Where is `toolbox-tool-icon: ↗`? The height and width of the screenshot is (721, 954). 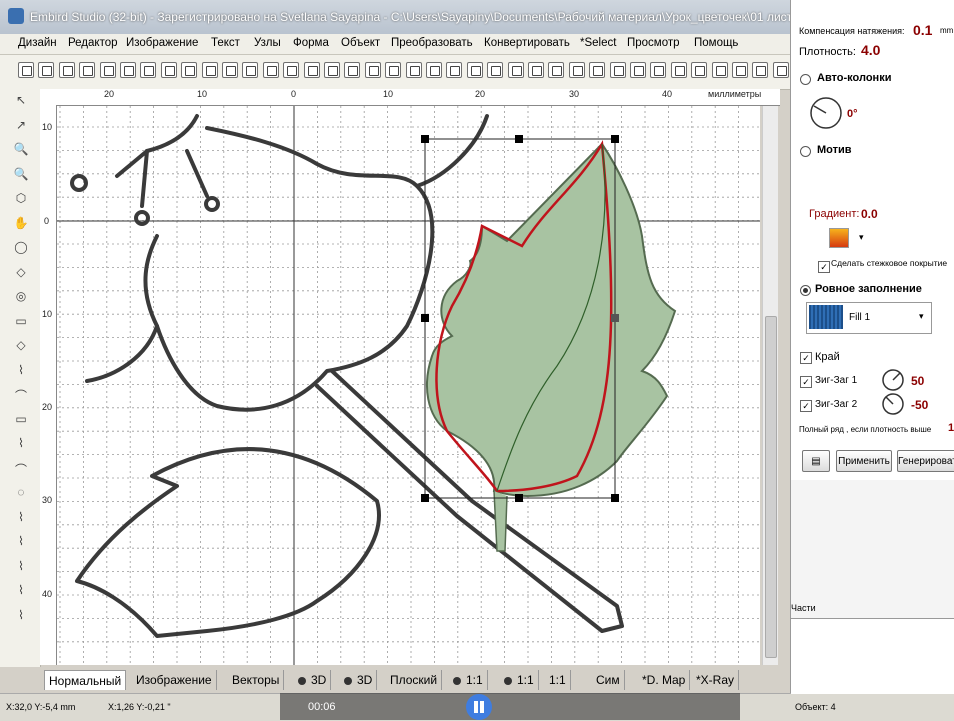
toolbox-tool-icon: ↗ is located at coordinates (21, 127).